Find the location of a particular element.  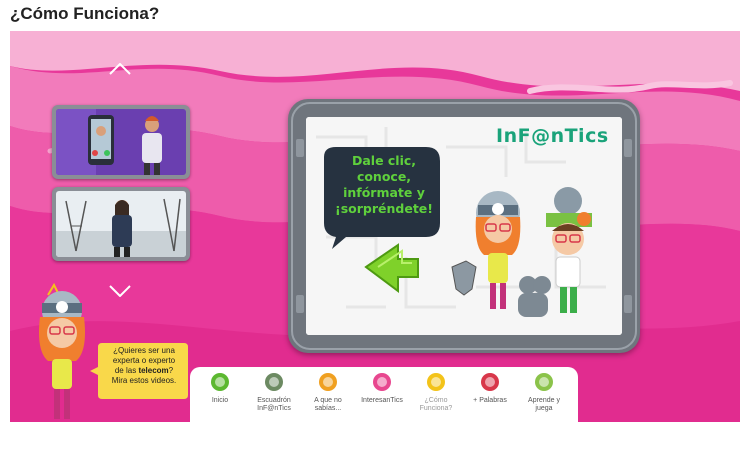

escuadron-icon is located at coordinates (274, 382).